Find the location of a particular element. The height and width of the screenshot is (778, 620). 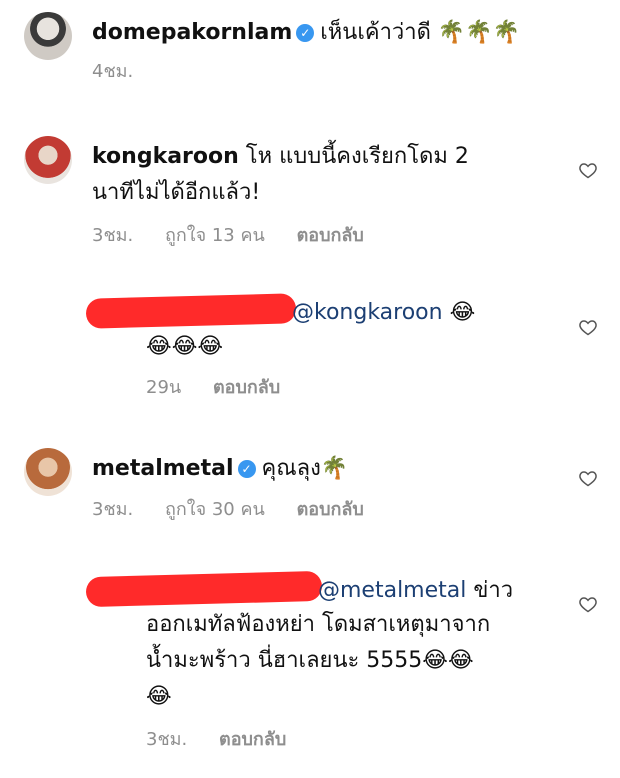

comment-text: ออกเมทัลฟ้องหย่า โดมสาเหตุมาจาก is located at coordinates (318, 624).